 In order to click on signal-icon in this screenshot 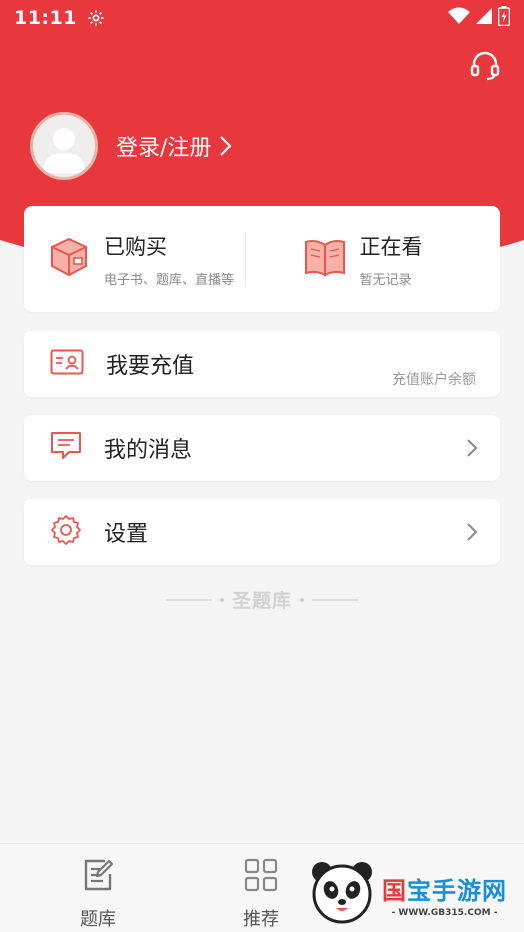, I will do `click(484, 18)`.